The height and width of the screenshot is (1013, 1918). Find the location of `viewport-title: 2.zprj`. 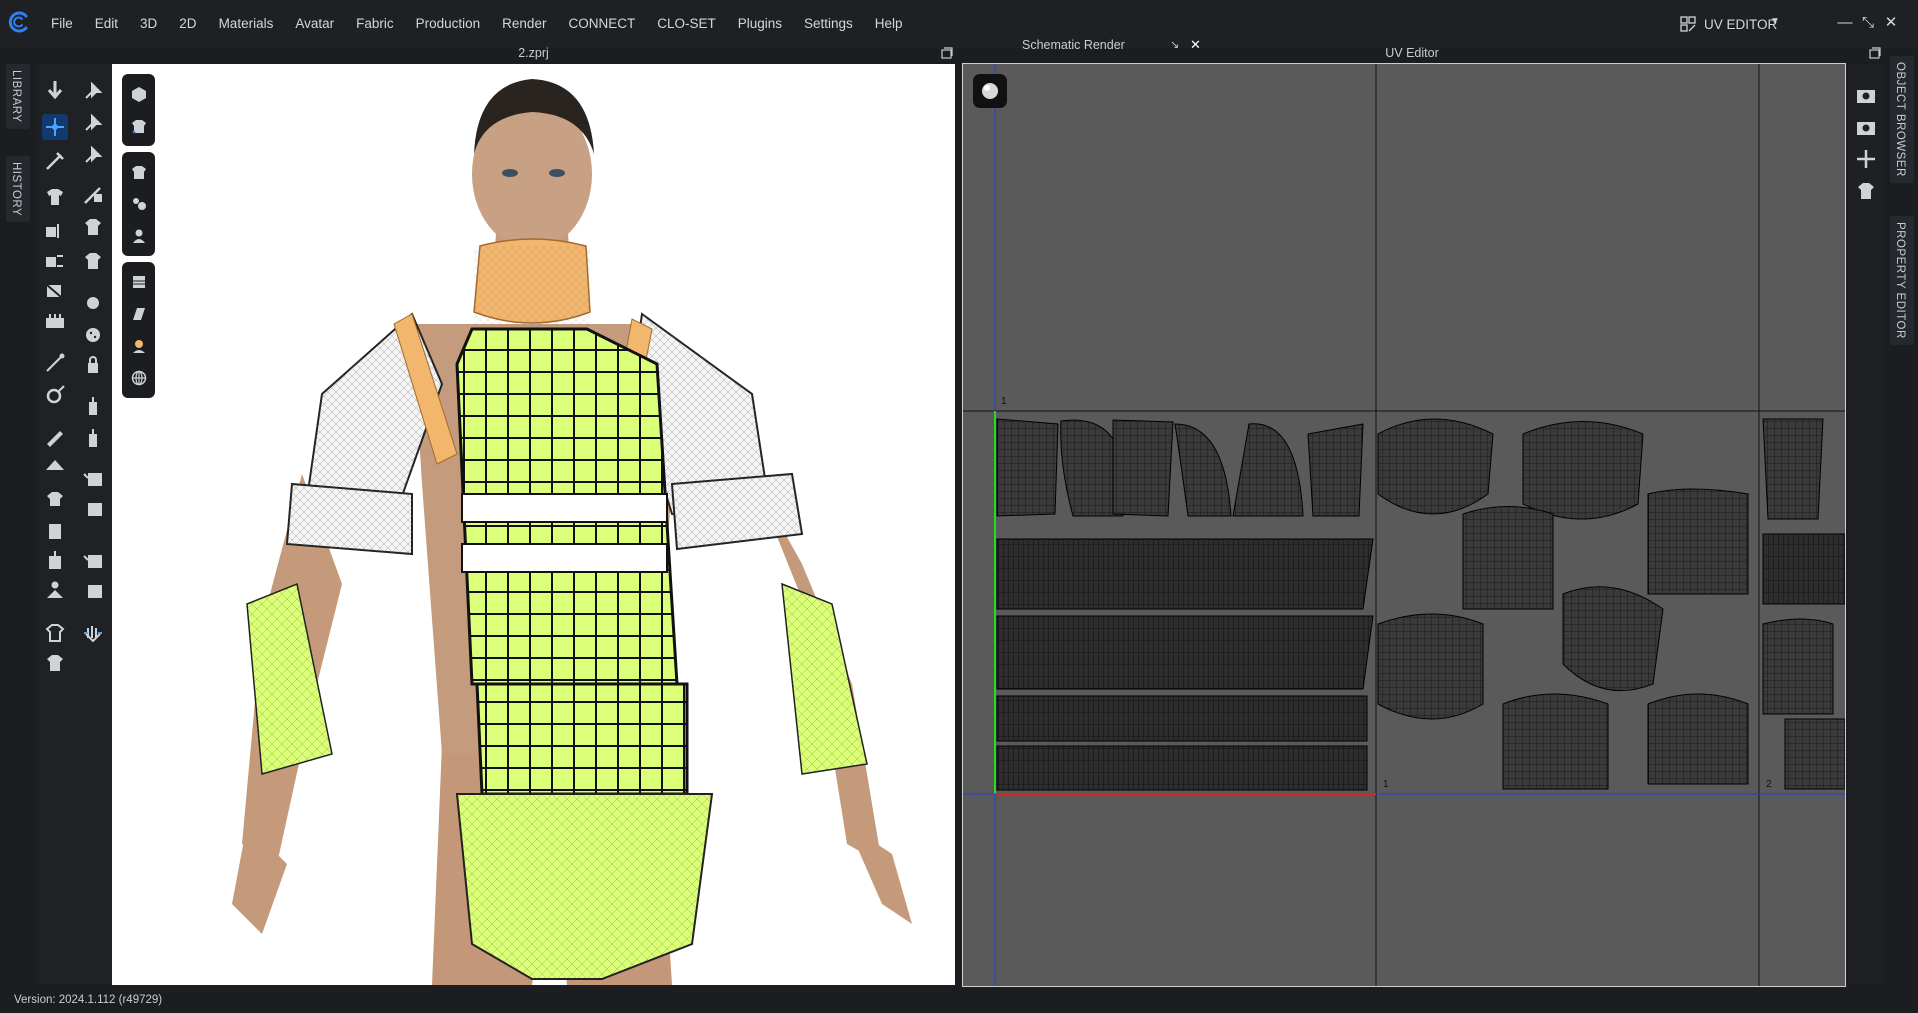

viewport-title: 2.zprj is located at coordinates (533, 53).